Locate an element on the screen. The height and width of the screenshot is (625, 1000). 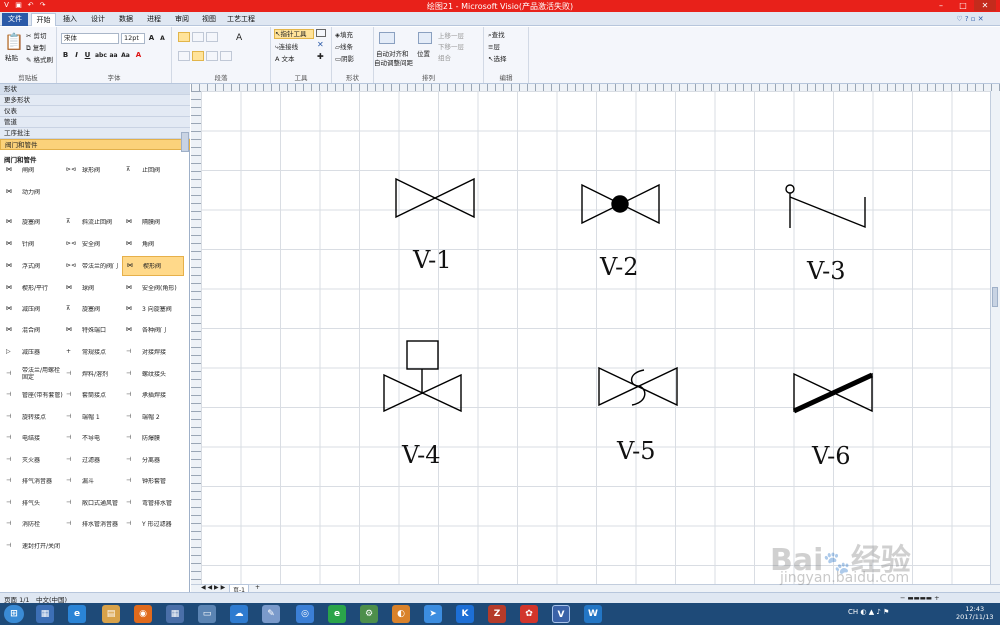
stencil-shape: ⊣ 漏斗 is located at coordinates (93, 481).